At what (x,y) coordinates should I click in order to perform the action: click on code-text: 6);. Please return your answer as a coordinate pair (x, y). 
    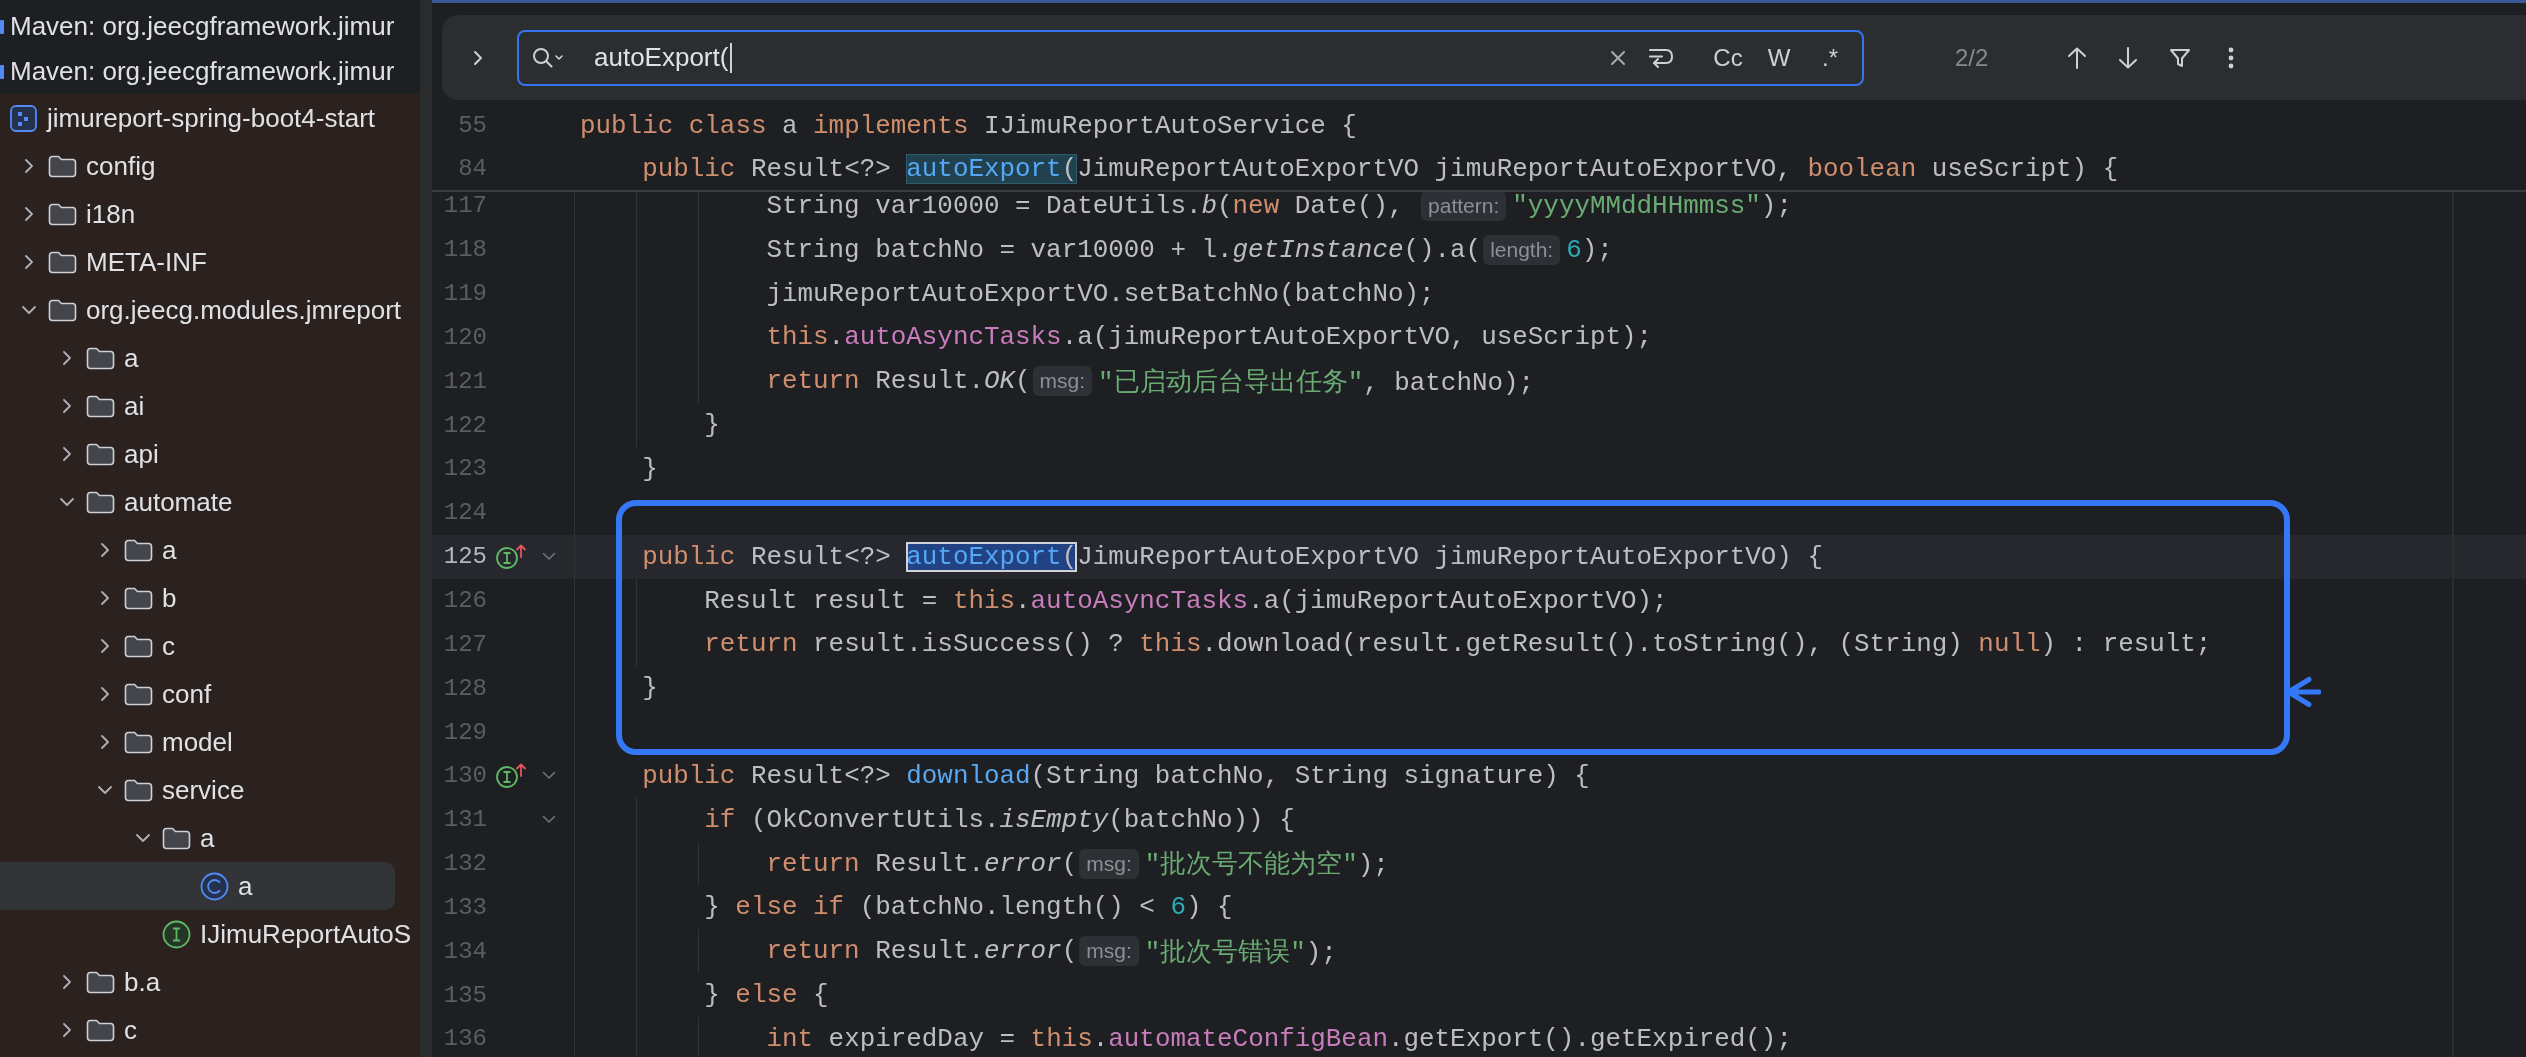
    Looking at the image, I should click on (1589, 249).